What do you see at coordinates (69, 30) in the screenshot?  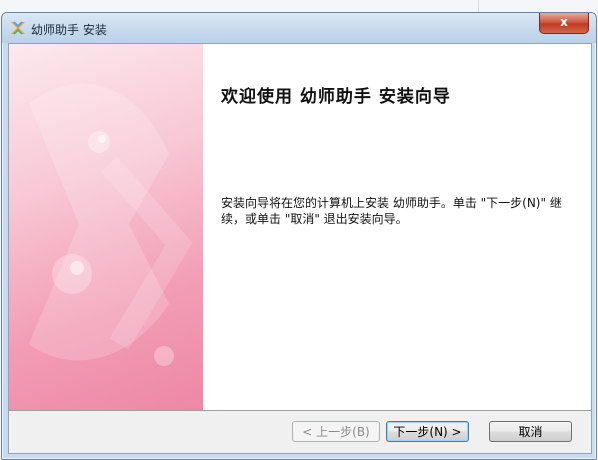 I see `window-title: 幼师助手 安装` at bounding box center [69, 30].